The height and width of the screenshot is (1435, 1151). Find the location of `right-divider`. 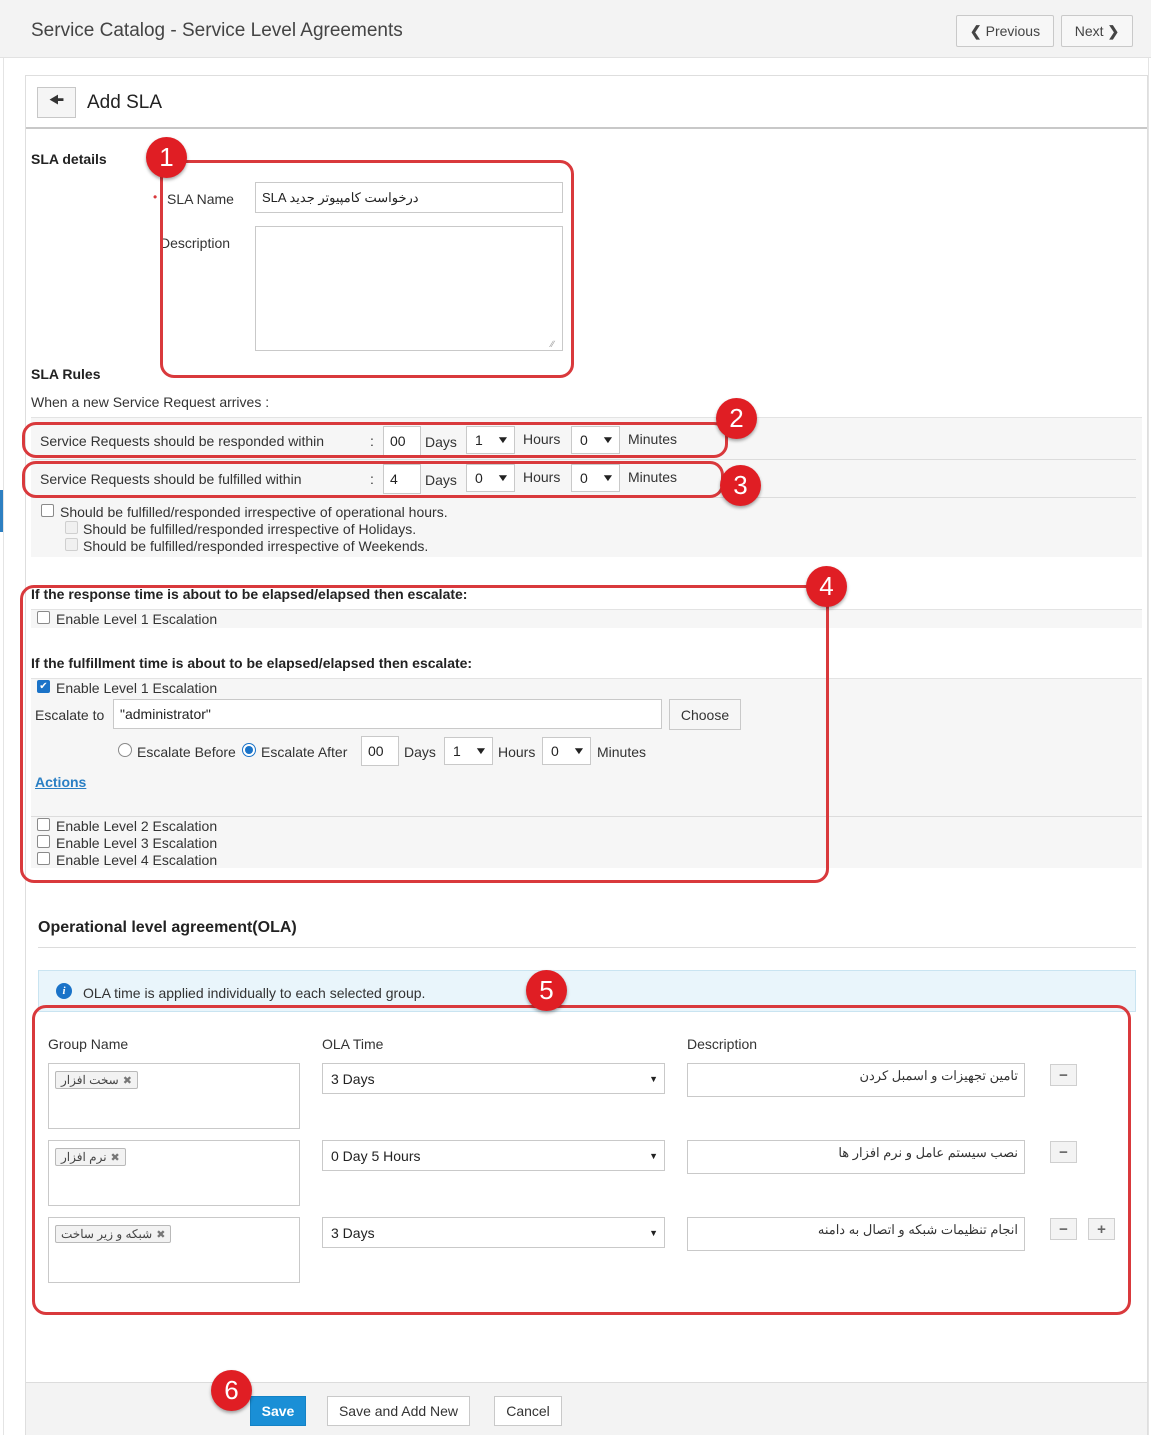

right-divider is located at coordinates (1148, 746).